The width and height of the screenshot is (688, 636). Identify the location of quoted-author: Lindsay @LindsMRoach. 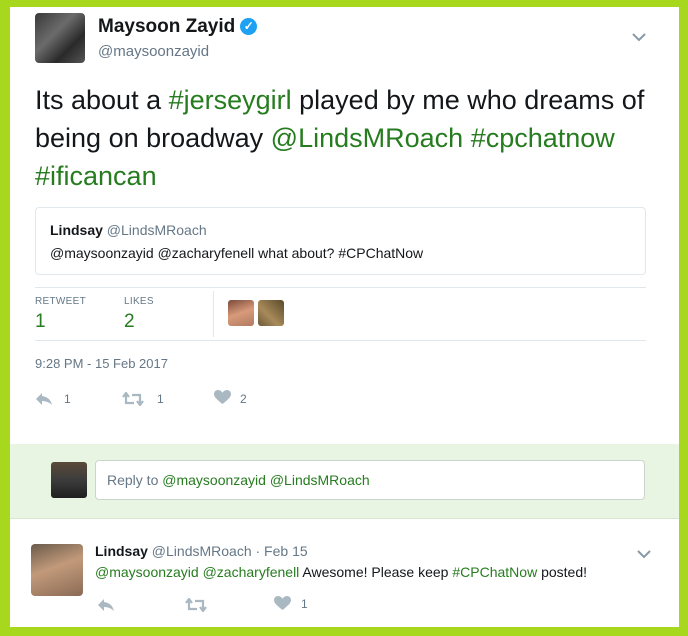
(128, 230).